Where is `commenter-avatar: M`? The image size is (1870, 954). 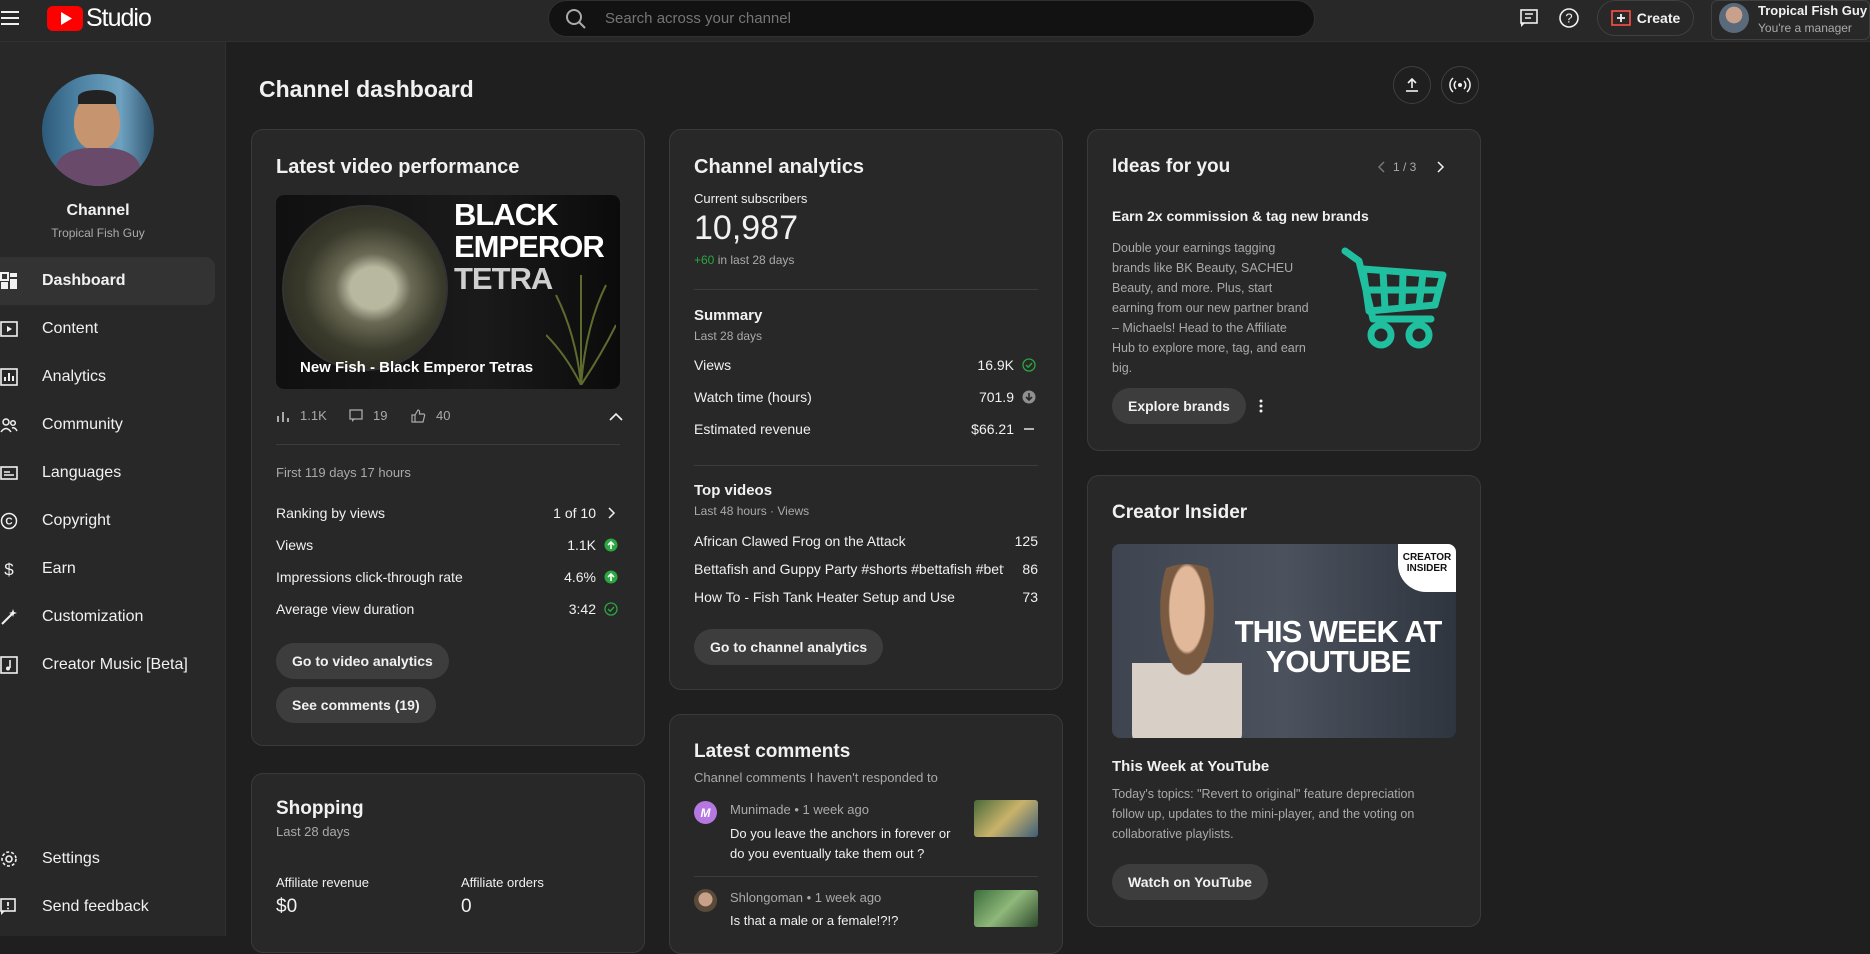
commenter-avatar: M is located at coordinates (705, 812).